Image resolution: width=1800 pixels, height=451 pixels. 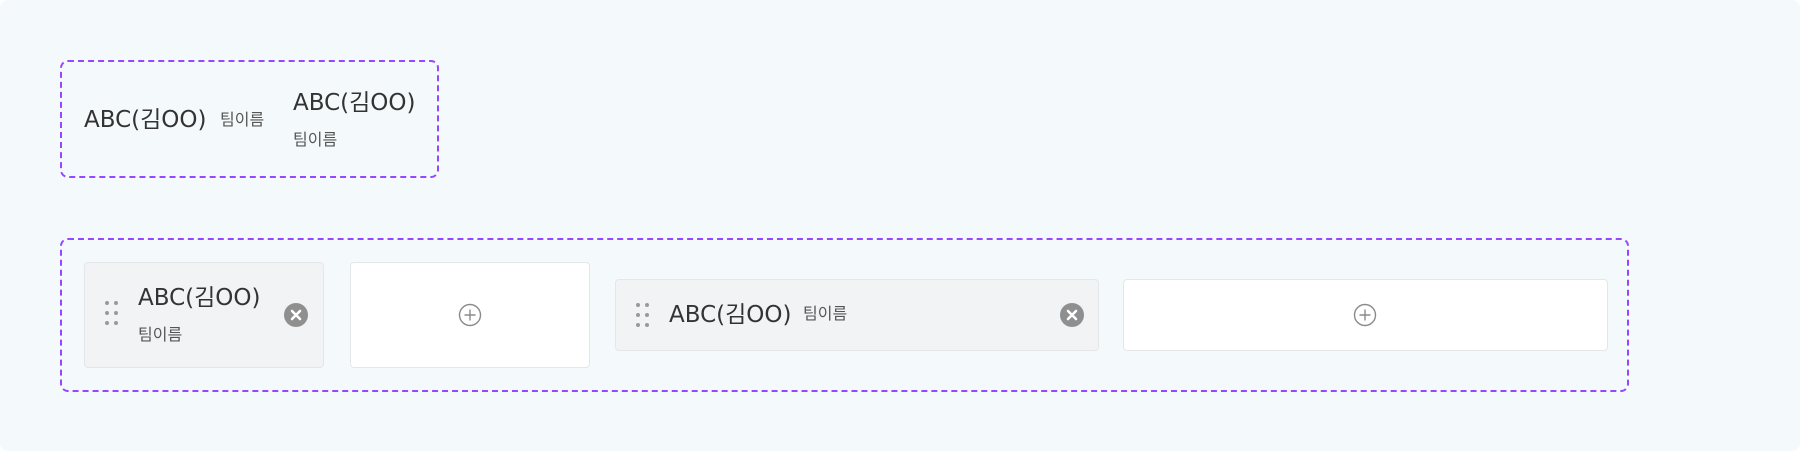 I want to click on member-name-stacked: ABC(김OO), so click(x=354, y=103).